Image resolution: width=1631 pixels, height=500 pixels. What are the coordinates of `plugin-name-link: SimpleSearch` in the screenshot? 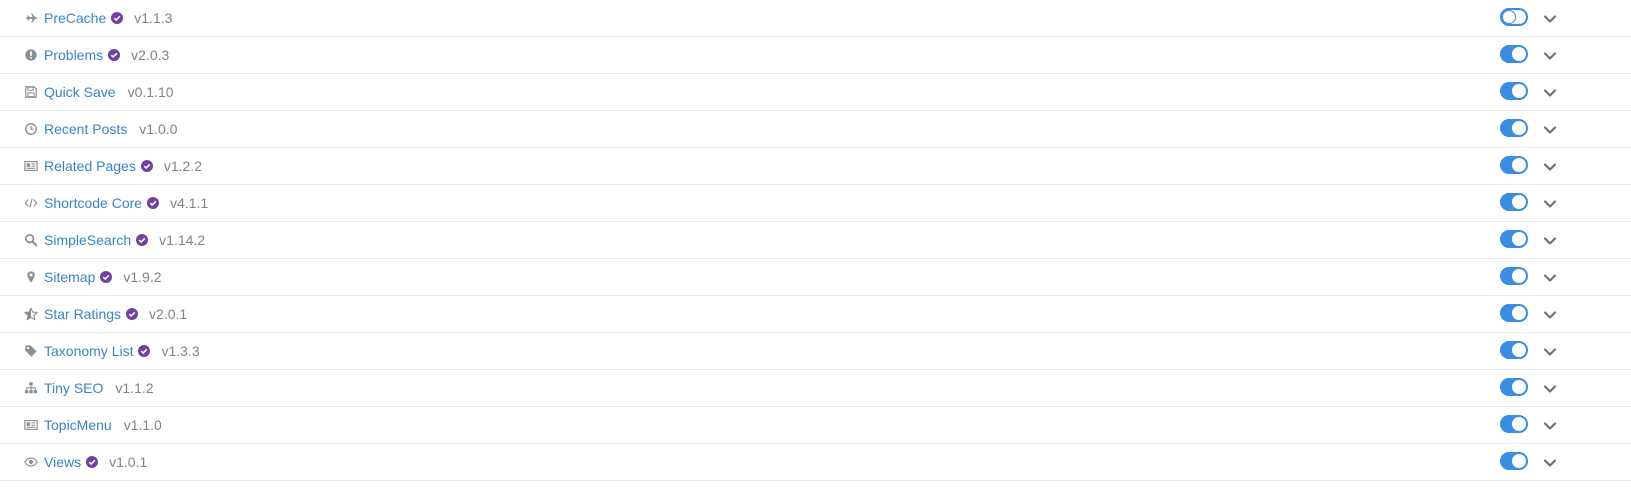 It's located at (87, 240).